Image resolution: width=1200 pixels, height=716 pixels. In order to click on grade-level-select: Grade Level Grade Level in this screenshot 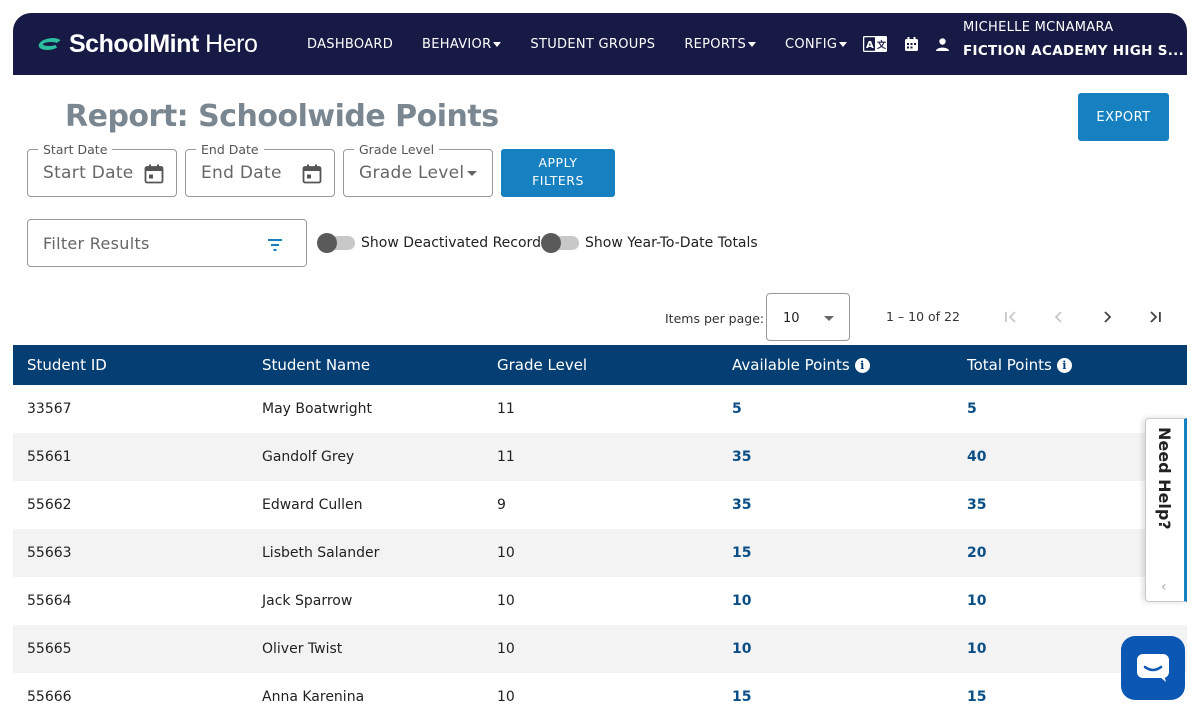, I will do `click(418, 169)`.